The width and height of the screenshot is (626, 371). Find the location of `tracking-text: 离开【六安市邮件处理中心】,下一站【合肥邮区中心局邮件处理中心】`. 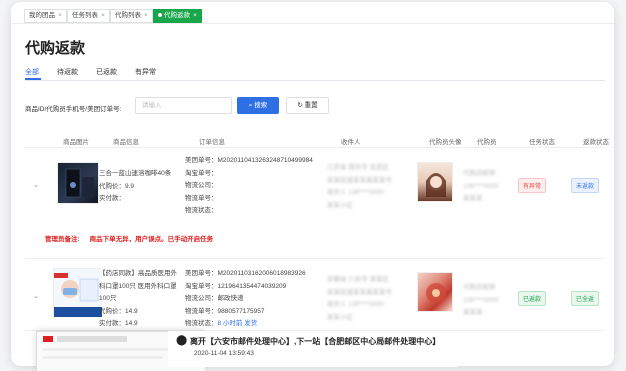

tracking-text: 离开【六安市邮件处理中心】,下一站【合肥邮区中心局邮件处理中心】 is located at coordinates (315, 341).